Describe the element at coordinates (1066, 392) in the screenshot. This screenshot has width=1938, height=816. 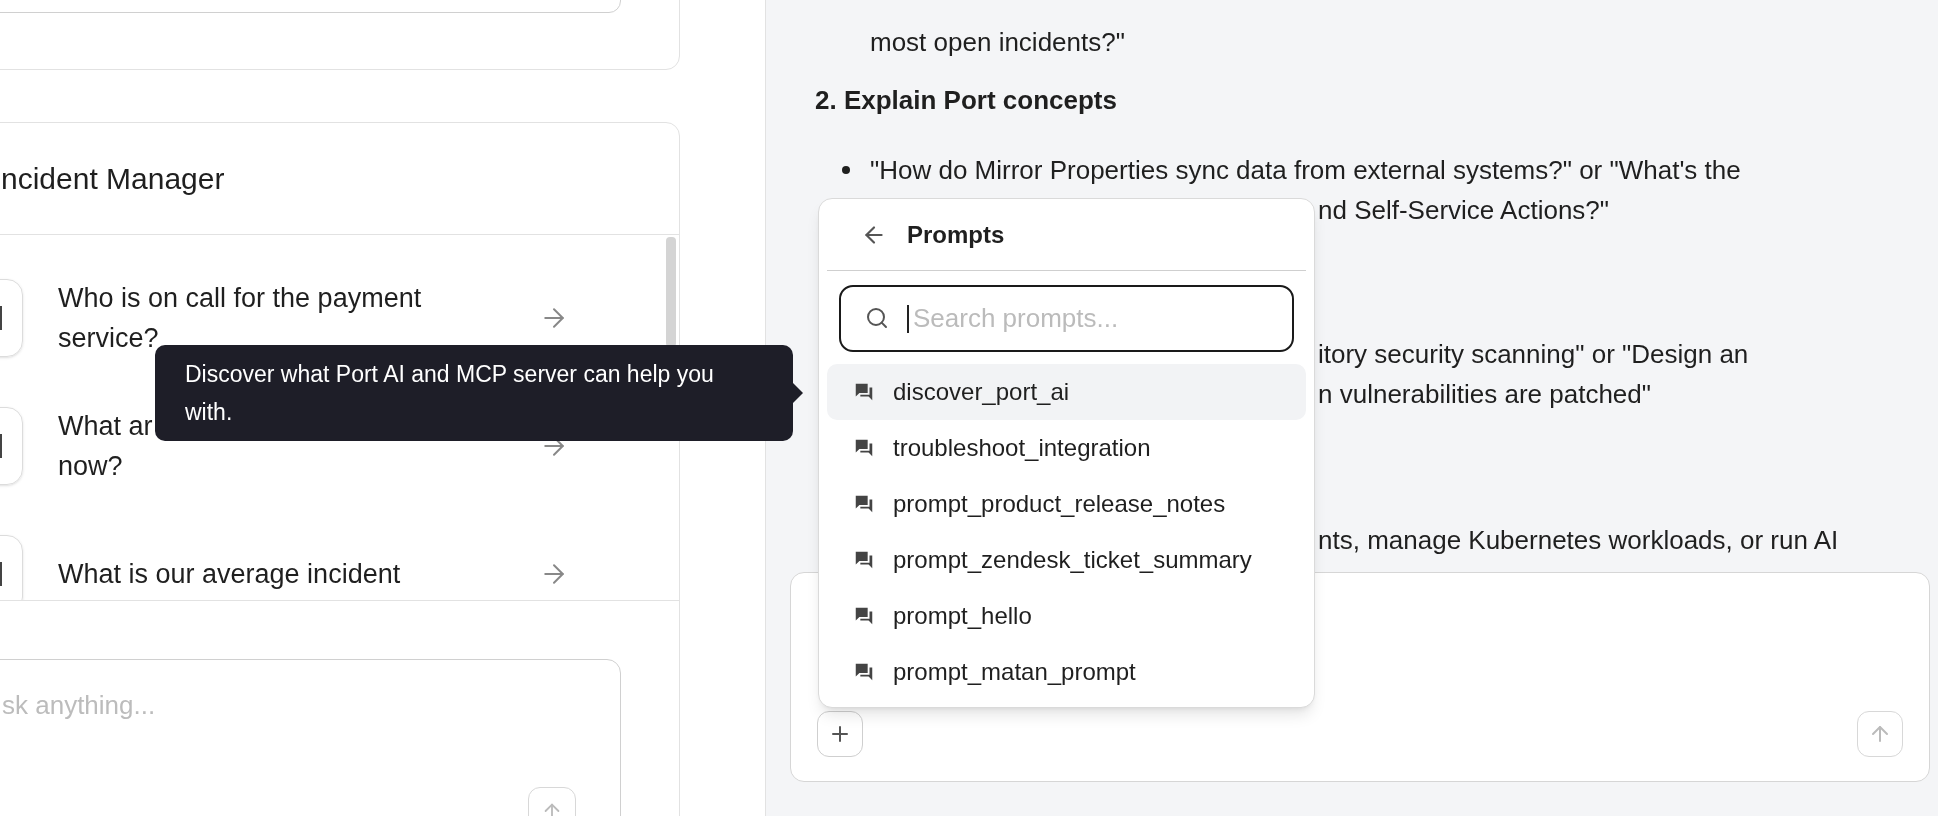
I see `prompt-item: discover_port_ai` at that location.